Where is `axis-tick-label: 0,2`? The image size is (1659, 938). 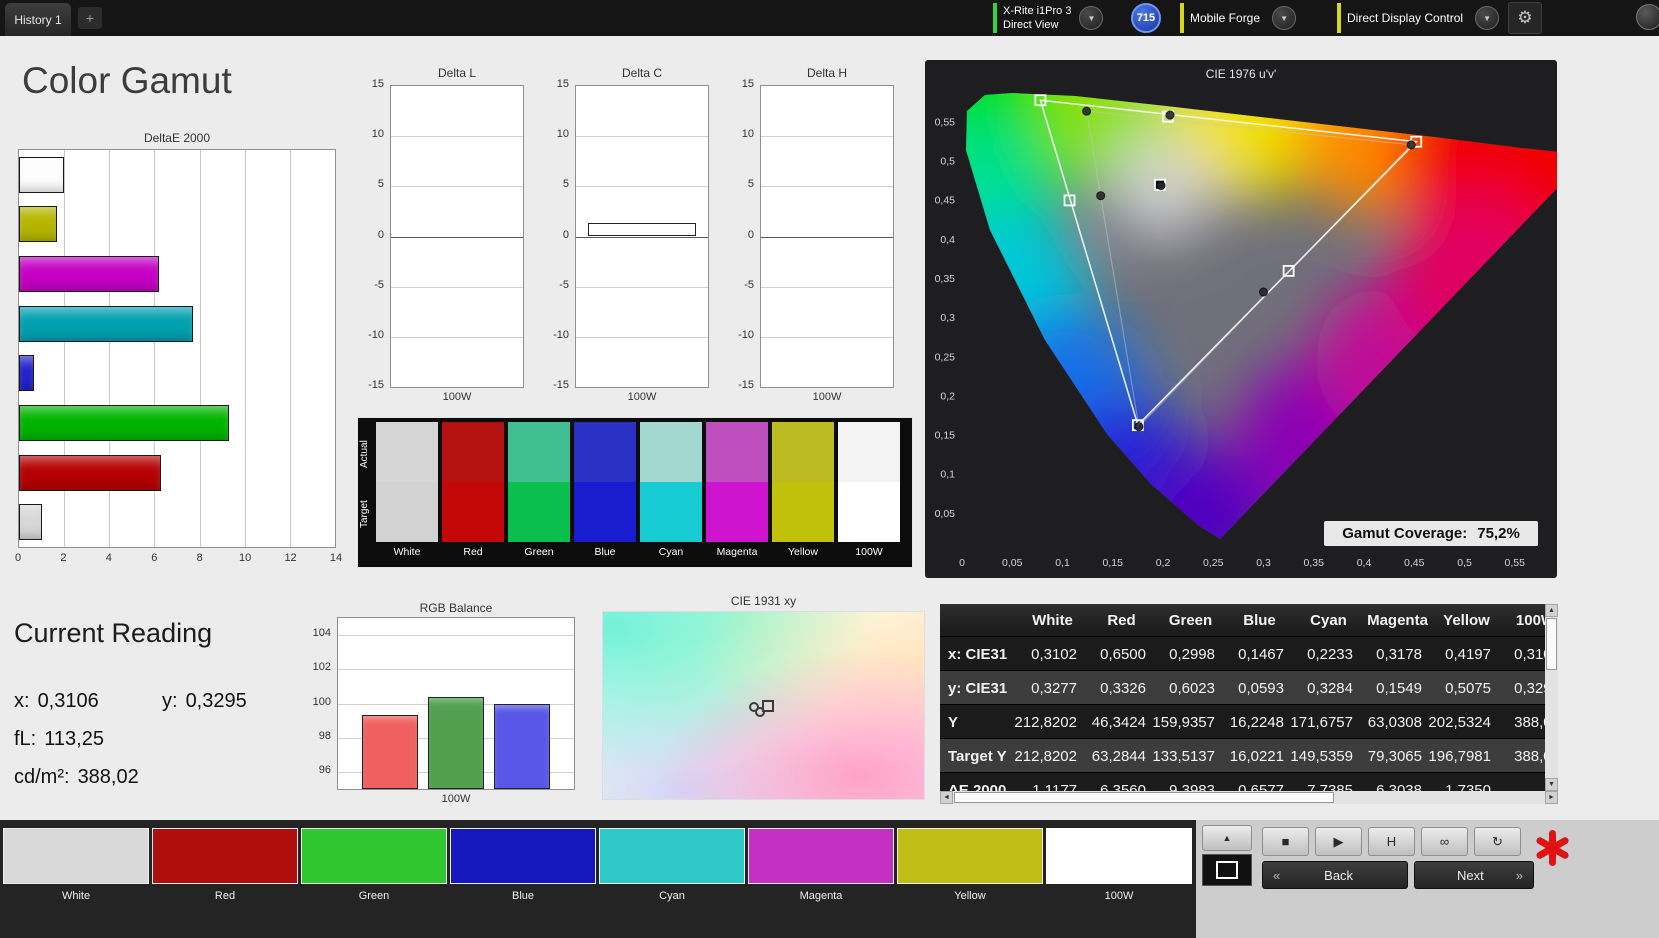 axis-tick-label: 0,2 is located at coordinates (1163, 563).